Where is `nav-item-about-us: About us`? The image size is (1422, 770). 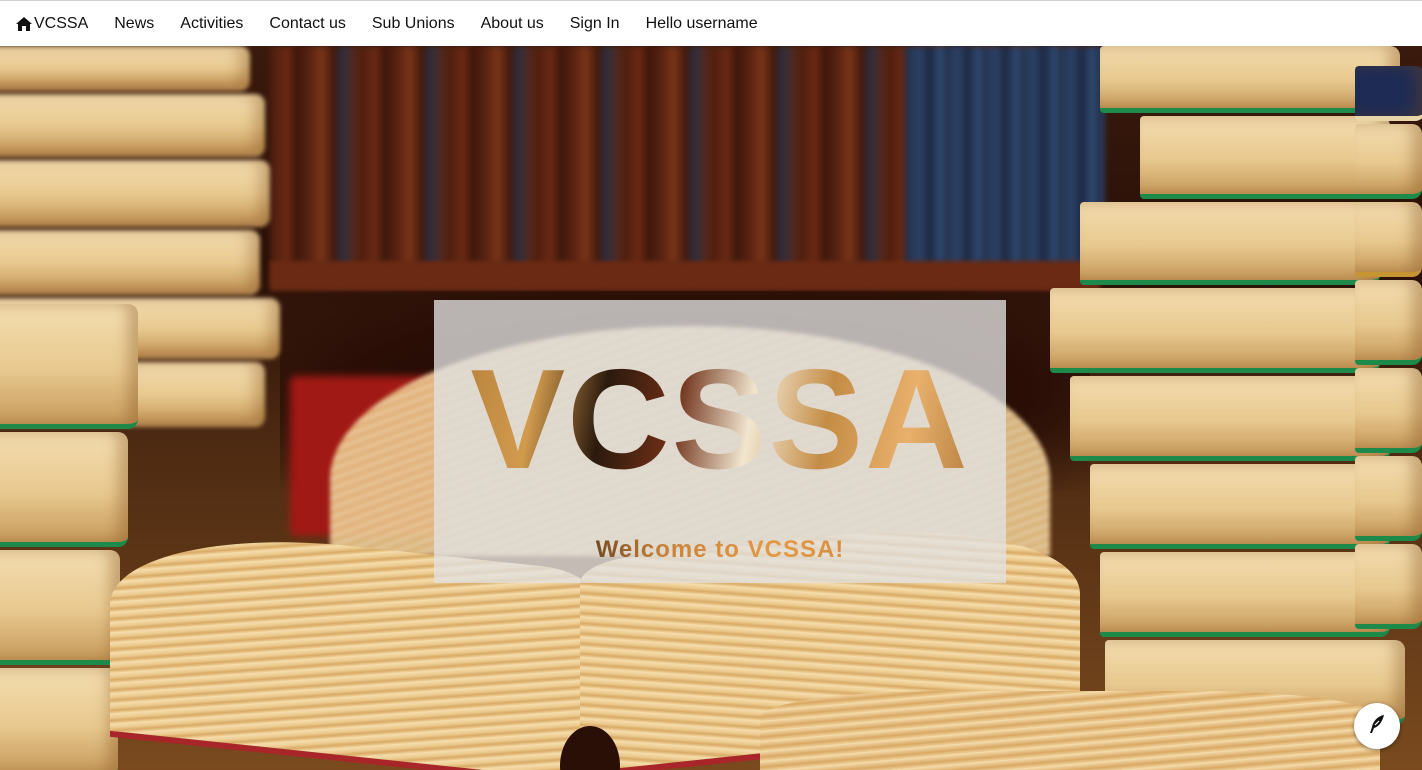
nav-item-about-us: About us is located at coordinates (512, 24).